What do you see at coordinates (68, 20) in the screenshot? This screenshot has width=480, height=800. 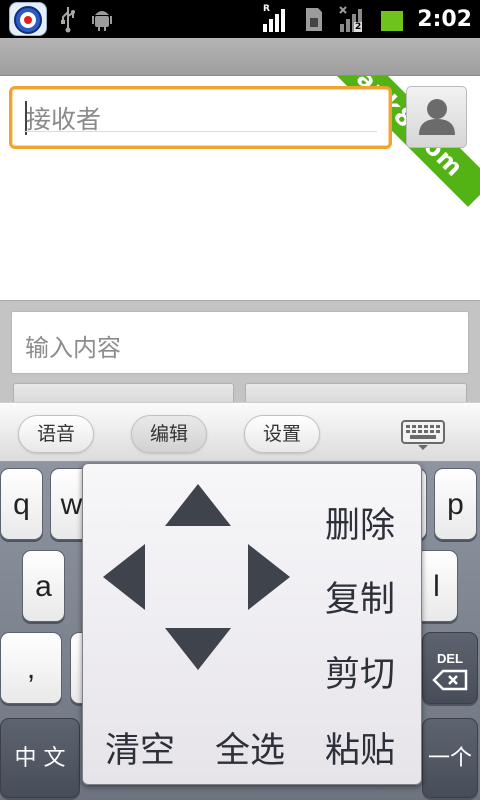 I see `usb-icon` at bounding box center [68, 20].